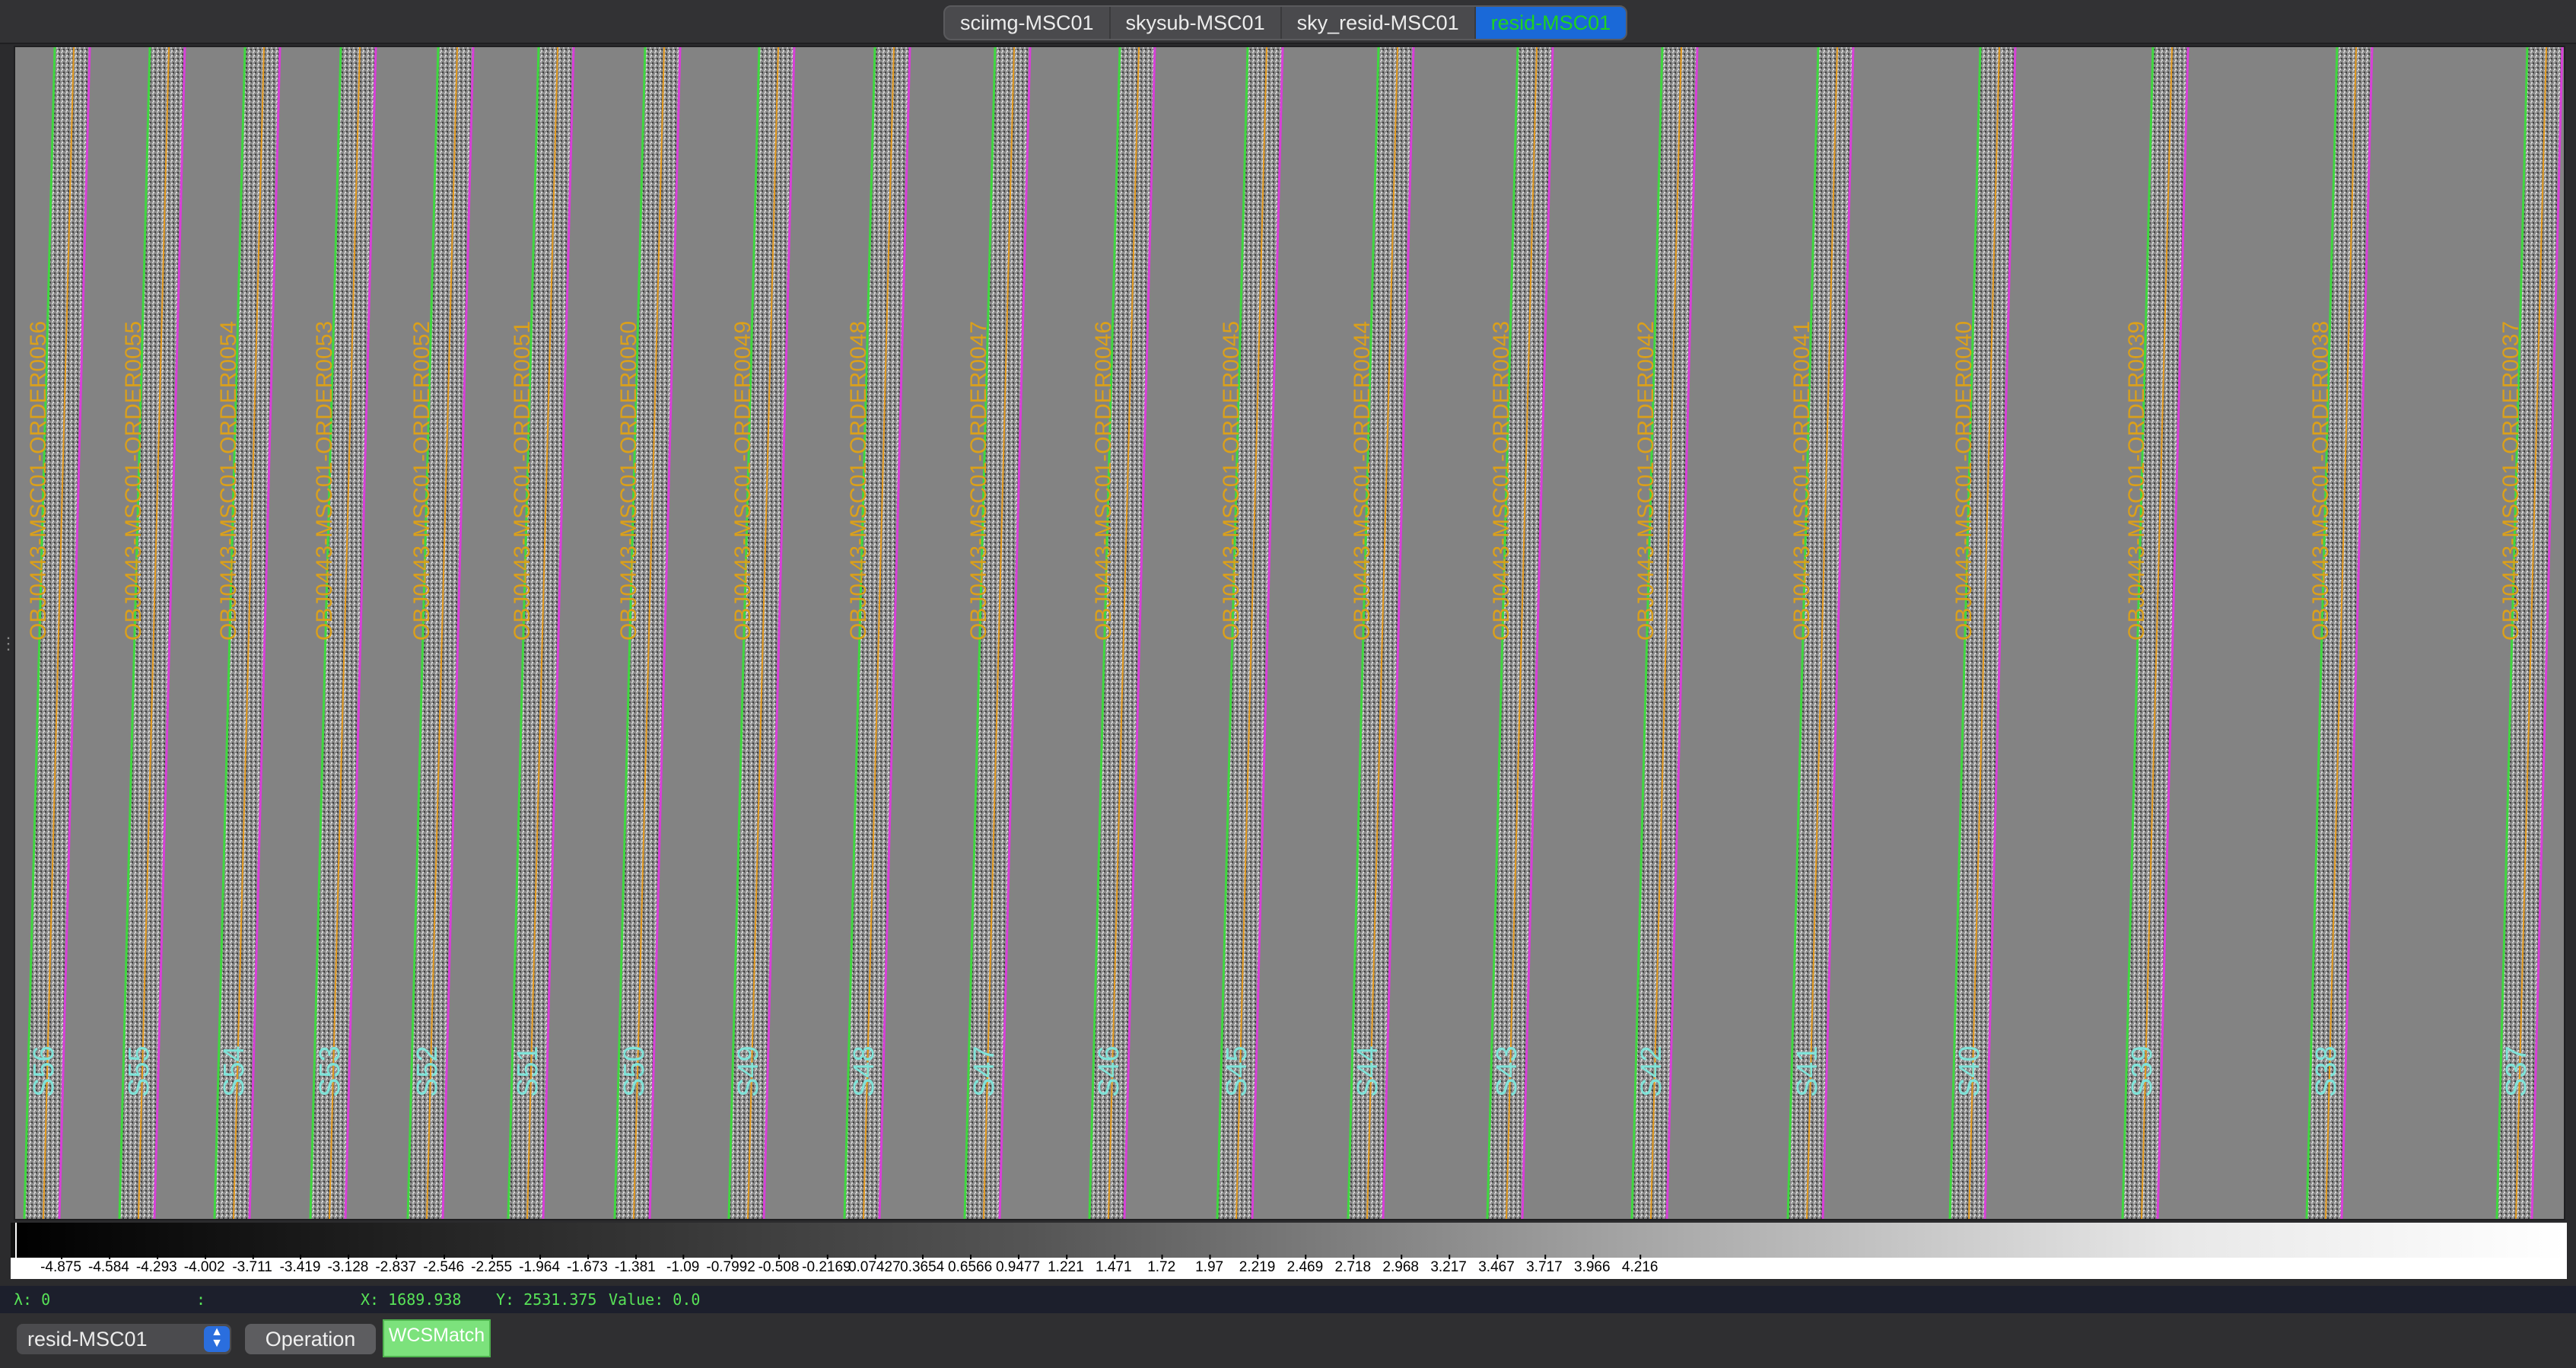 The width and height of the screenshot is (2576, 1368). I want to click on slit-label: S39, so click(2142, 1071).